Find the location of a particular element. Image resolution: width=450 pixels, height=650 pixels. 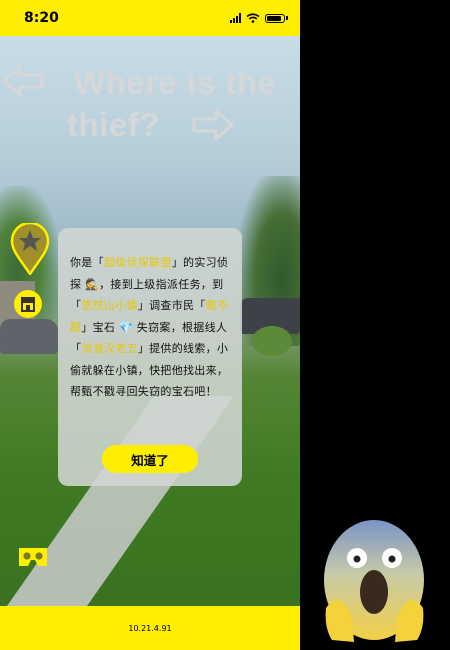

shop-glyph is located at coordinates (28, 304).